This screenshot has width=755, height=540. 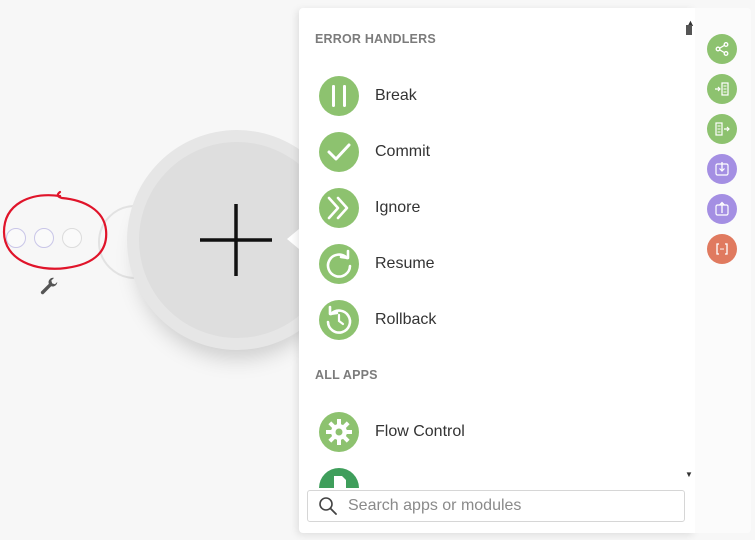 What do you see at coordinates (339, 320) in the screenshot?
I see `undo-icon` at bounding box center [339, 320].